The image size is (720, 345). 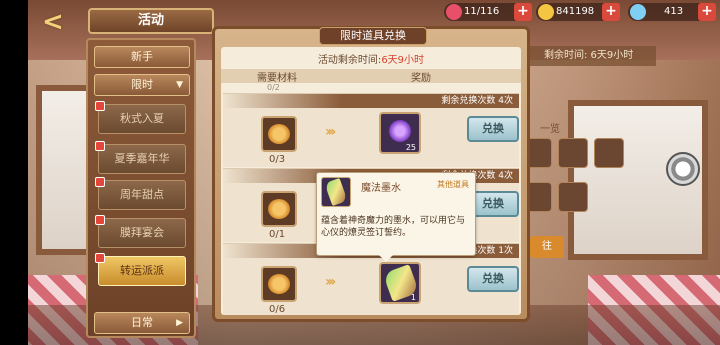 What do you see at coordinates (707, 12) in the screenshot?
I see `add-gem-button: +` at bounding box center [707, 12].